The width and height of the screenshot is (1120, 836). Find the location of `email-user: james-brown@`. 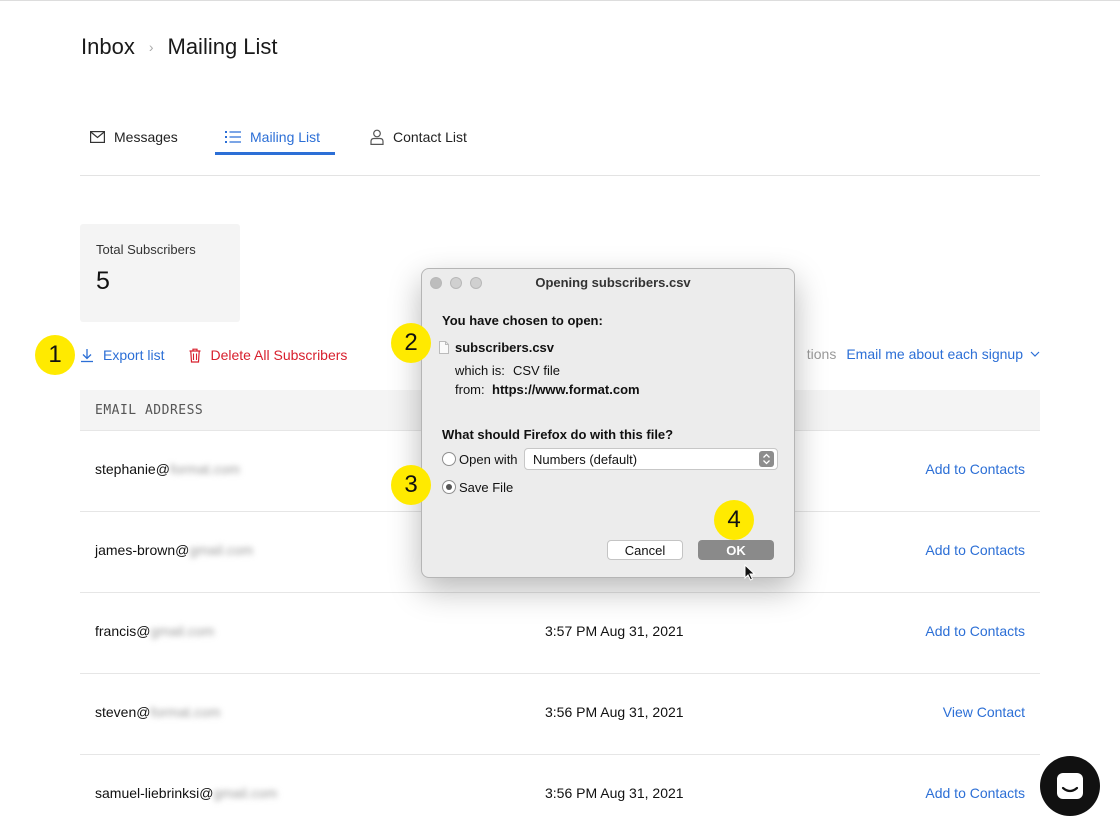

email-user: james-brown@ is located at coordinates (142, 550).